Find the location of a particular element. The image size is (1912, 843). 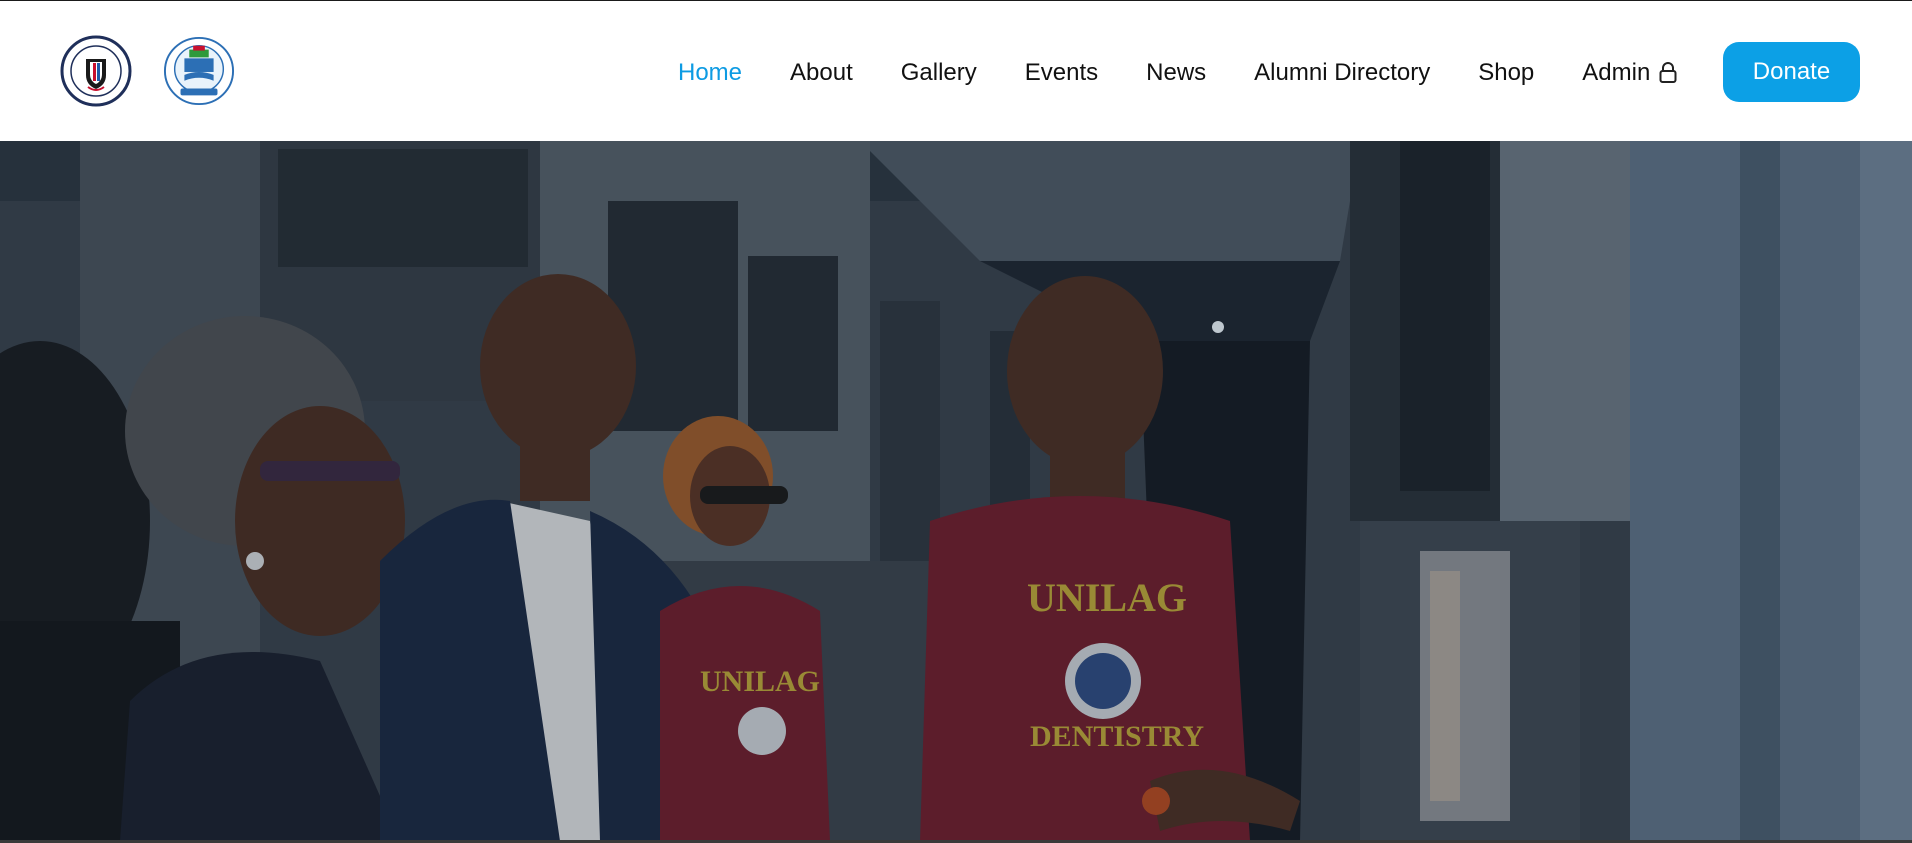

nav-home: Home is located at coordinates (710, 73).